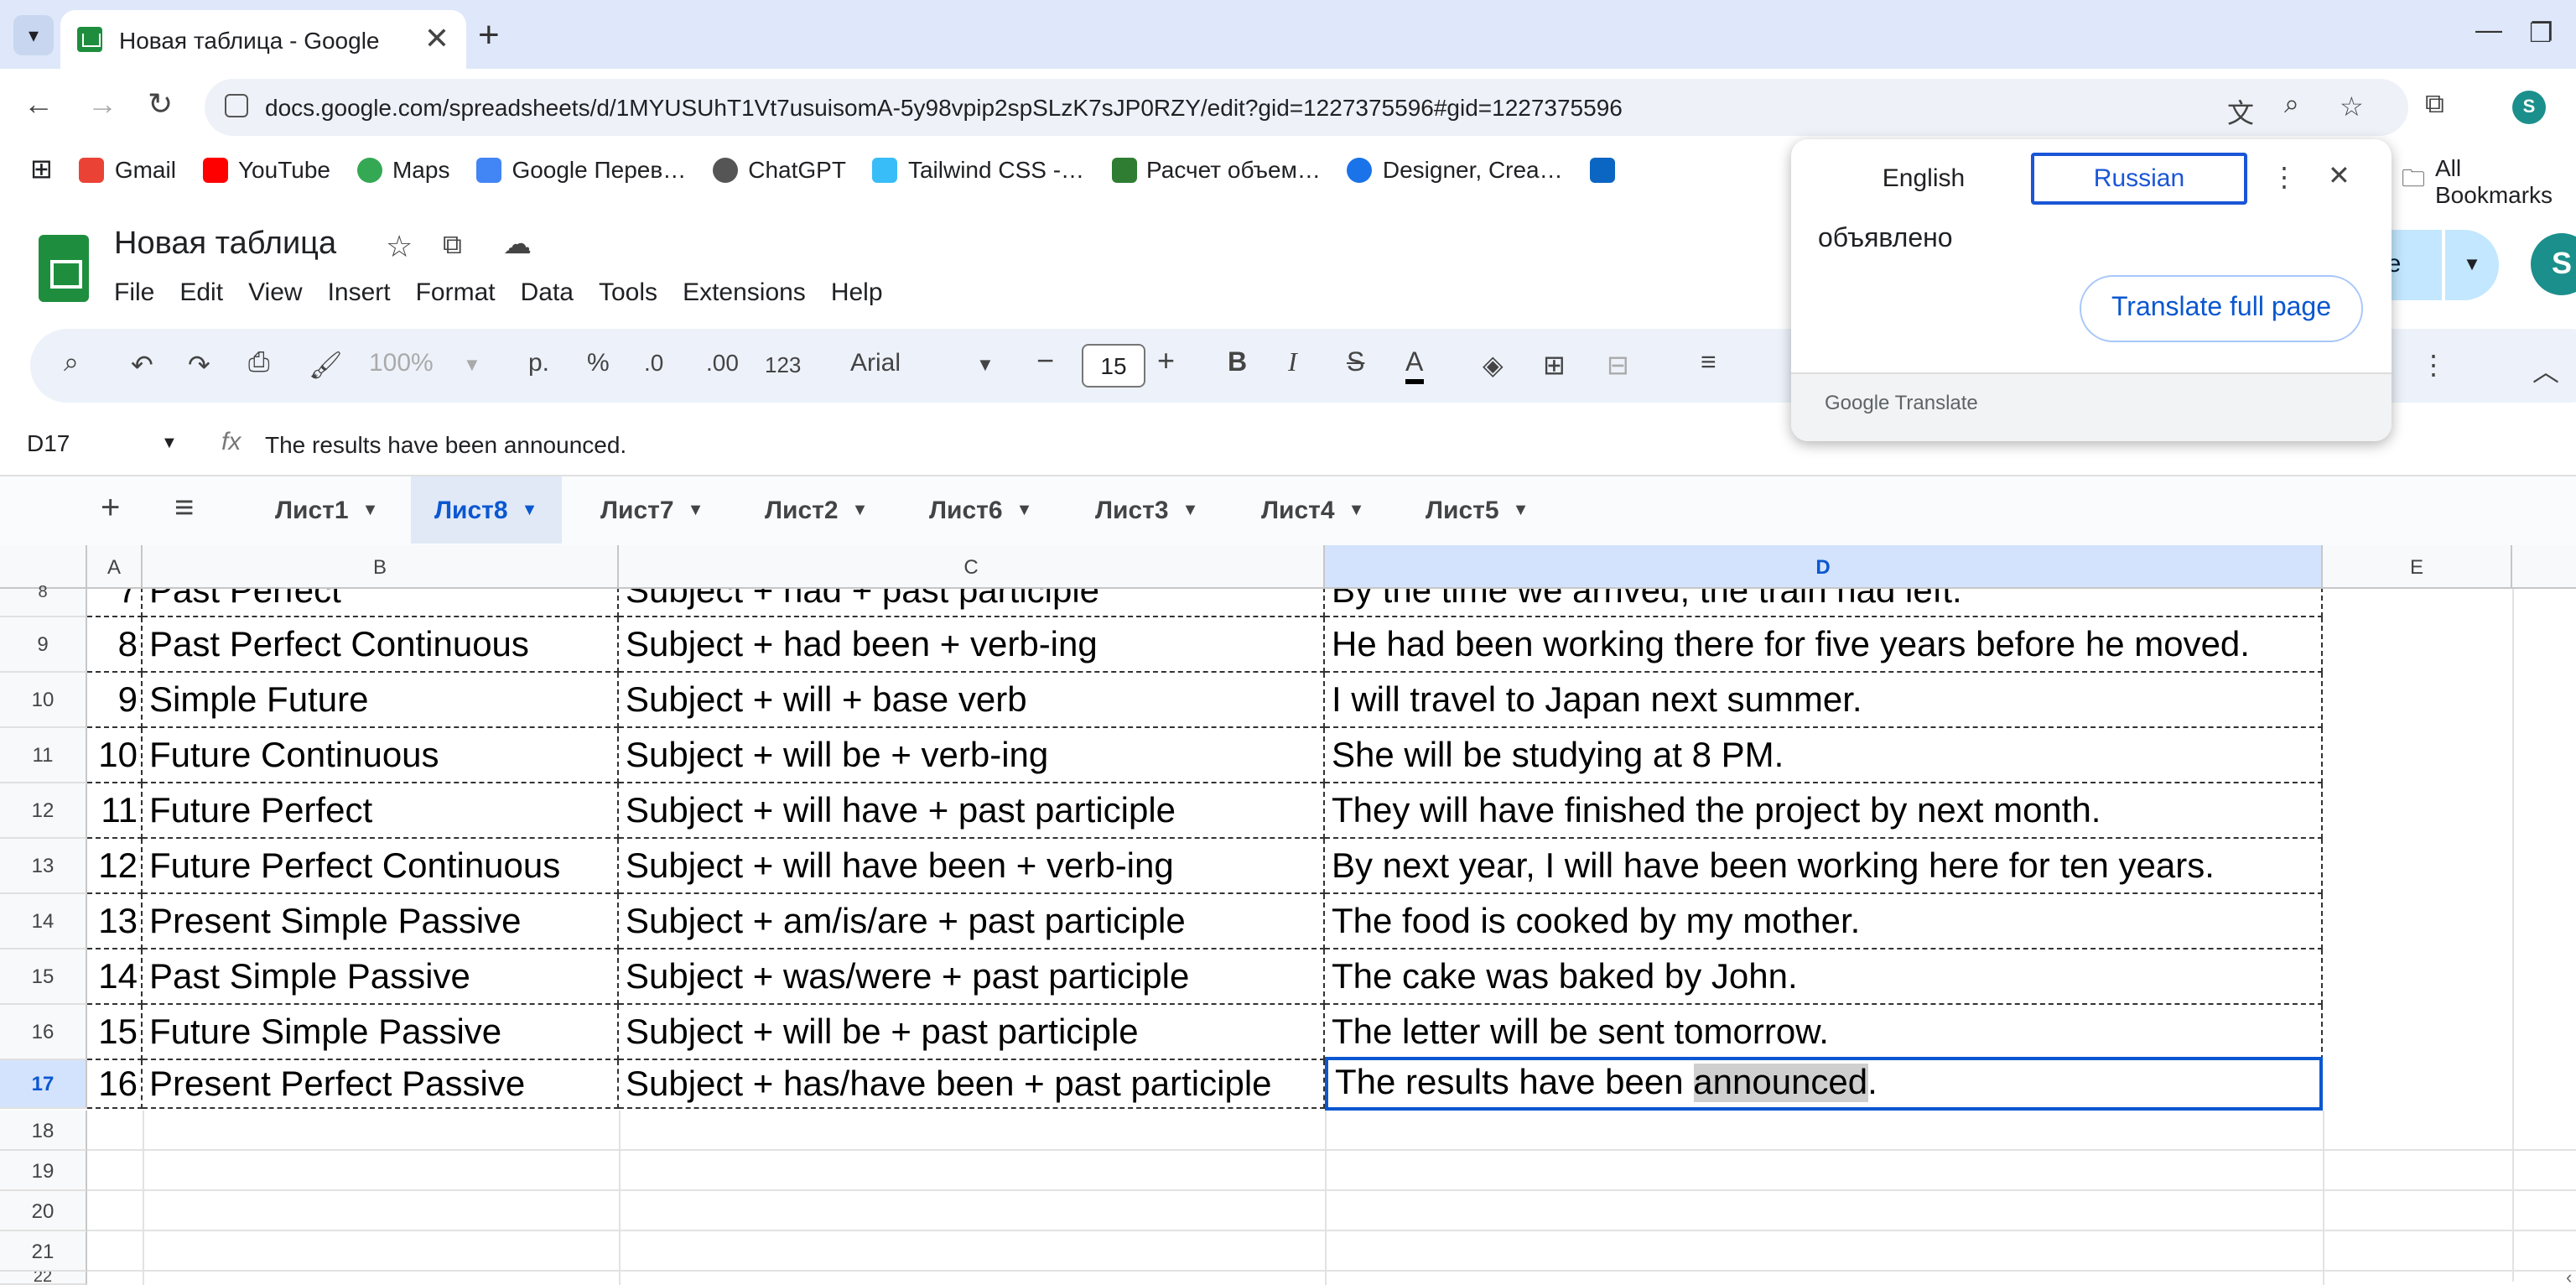 The image size is (2576, 1285). Describe the element at coordinates (816, 510) in the screenshot. I see `sheet-tab: Лист2 ▼` at that location.